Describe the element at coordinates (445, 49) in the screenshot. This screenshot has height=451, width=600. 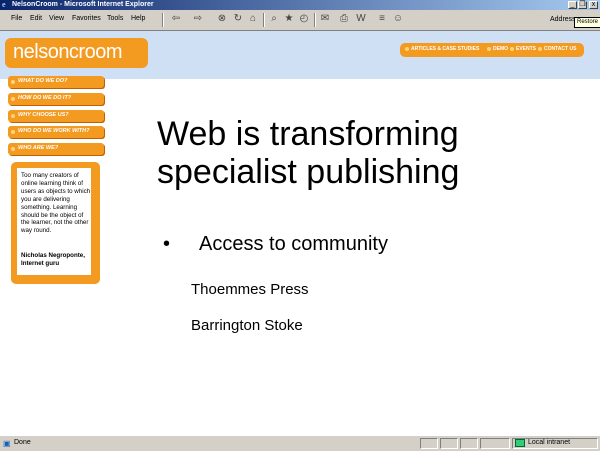
I see `top-nav-label: ARTICLES & CASE STUDIES` at that location.